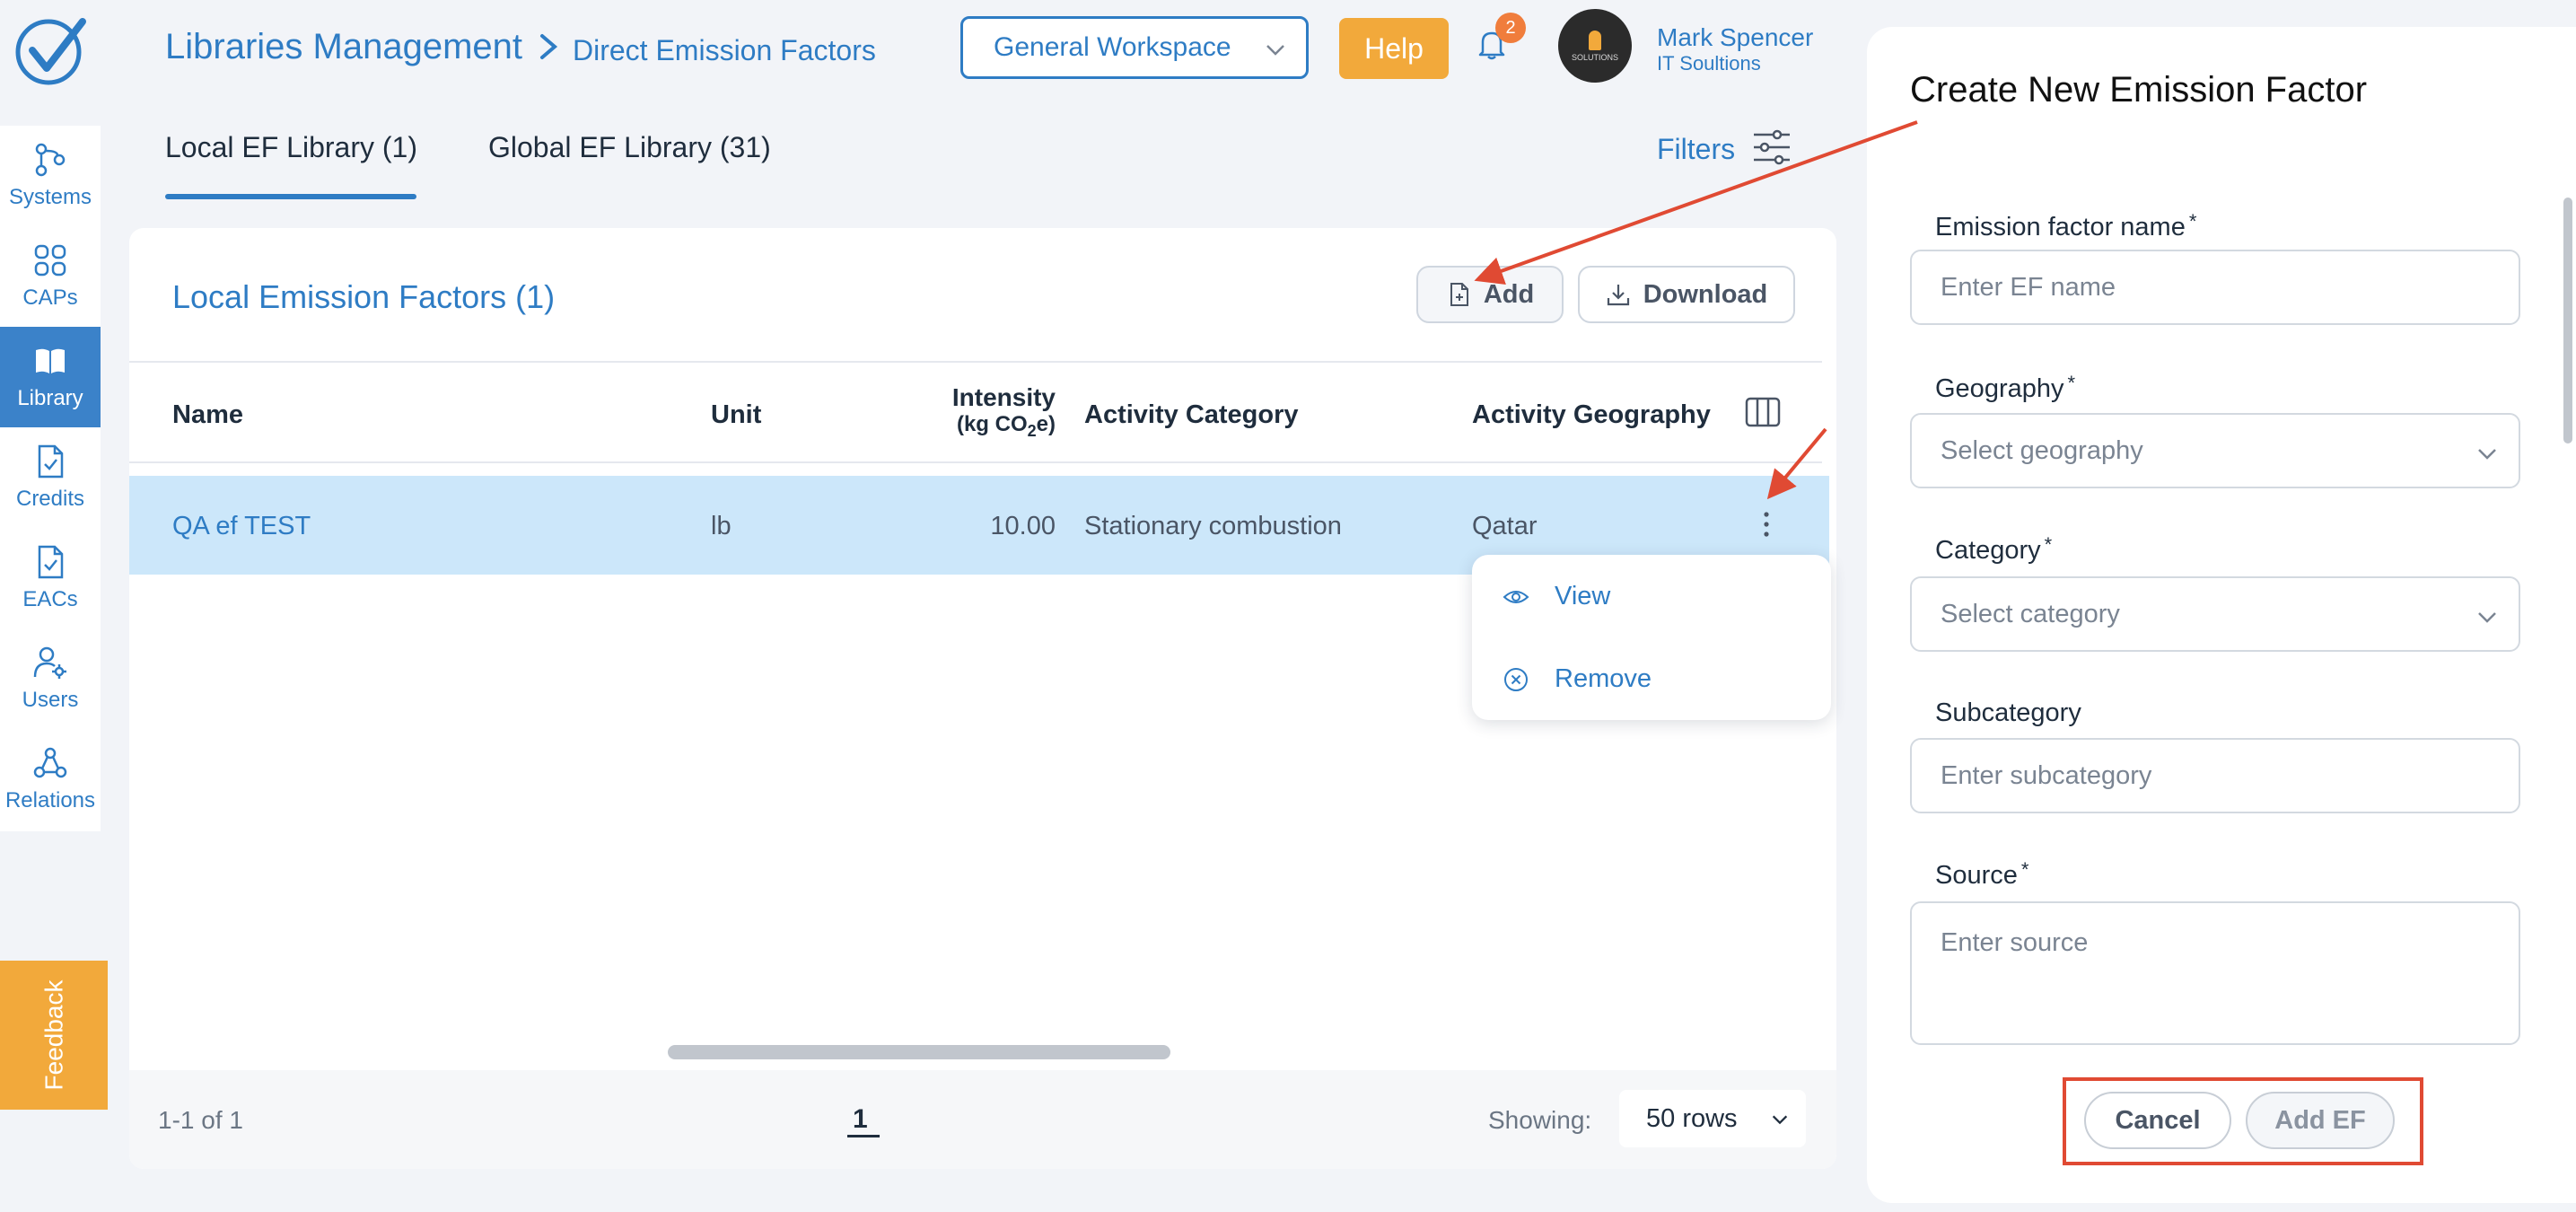 This screenshot has width=2576, height=1212. I want to click on sidebar-item-credits: Credits, so click(50, 478).